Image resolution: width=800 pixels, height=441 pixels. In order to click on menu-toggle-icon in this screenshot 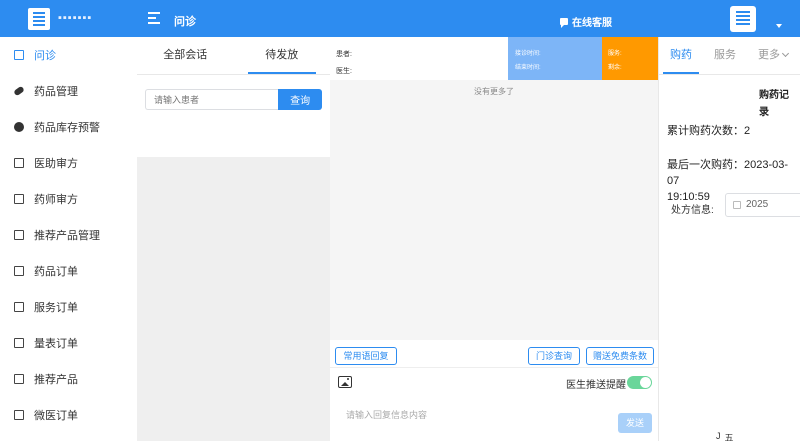, I will do `click(154, 18)`.